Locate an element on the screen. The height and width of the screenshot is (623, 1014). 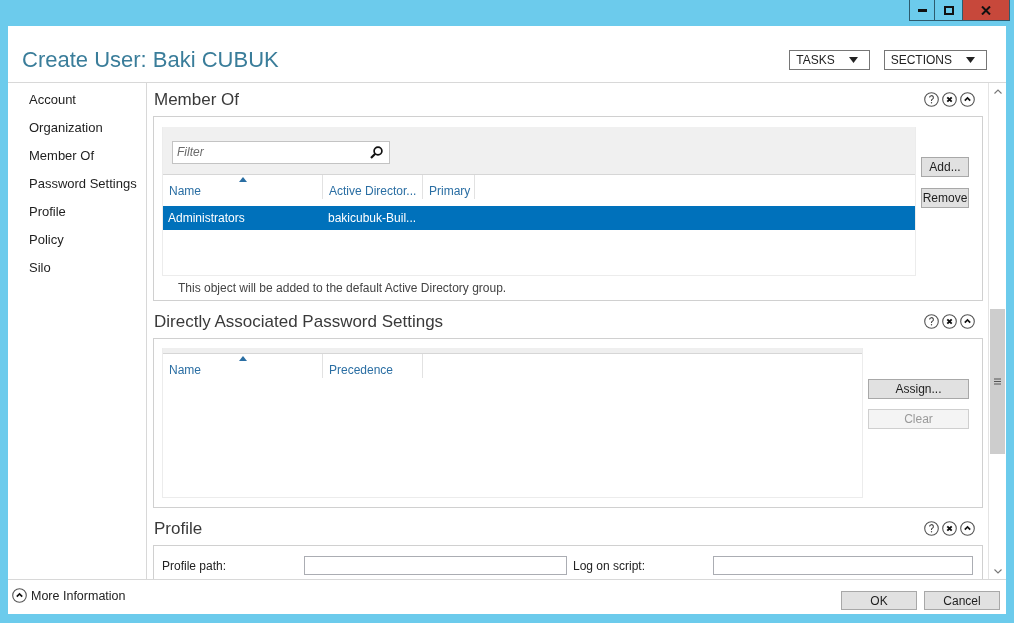
maximize-icon is located at coordinates (948, 10).